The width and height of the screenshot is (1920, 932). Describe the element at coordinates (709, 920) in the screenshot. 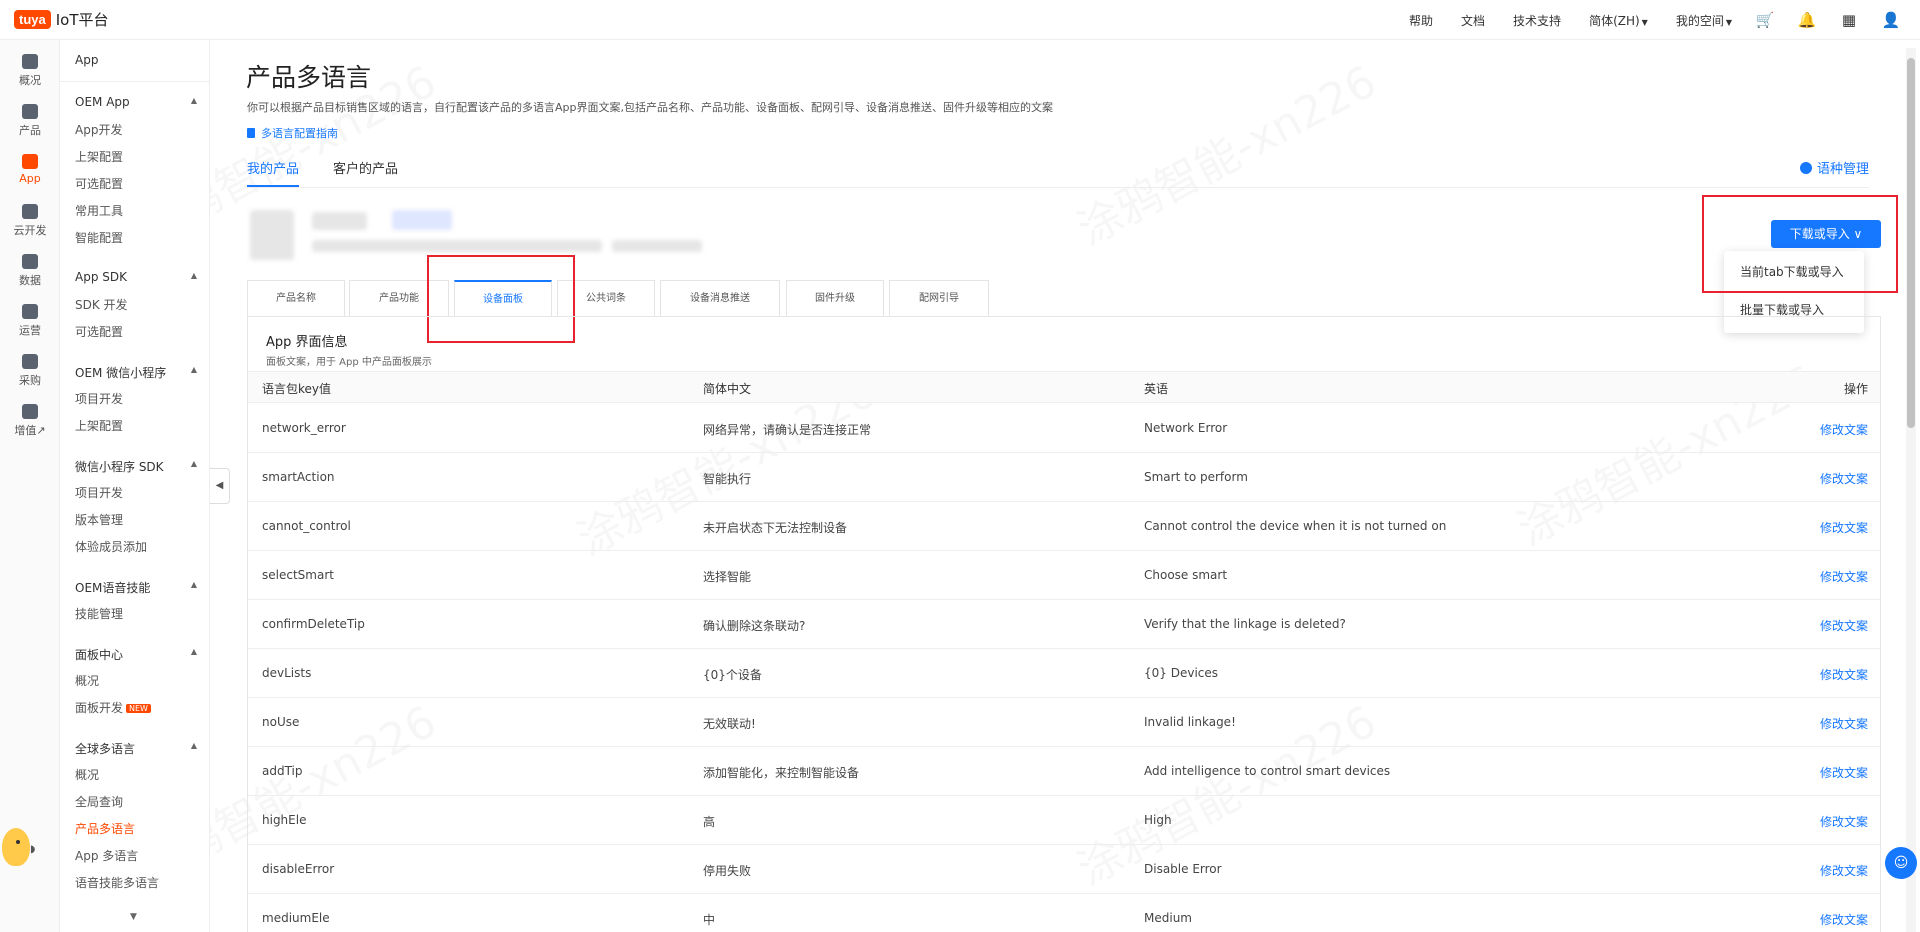

I see `cell-zh: 中` at that location.